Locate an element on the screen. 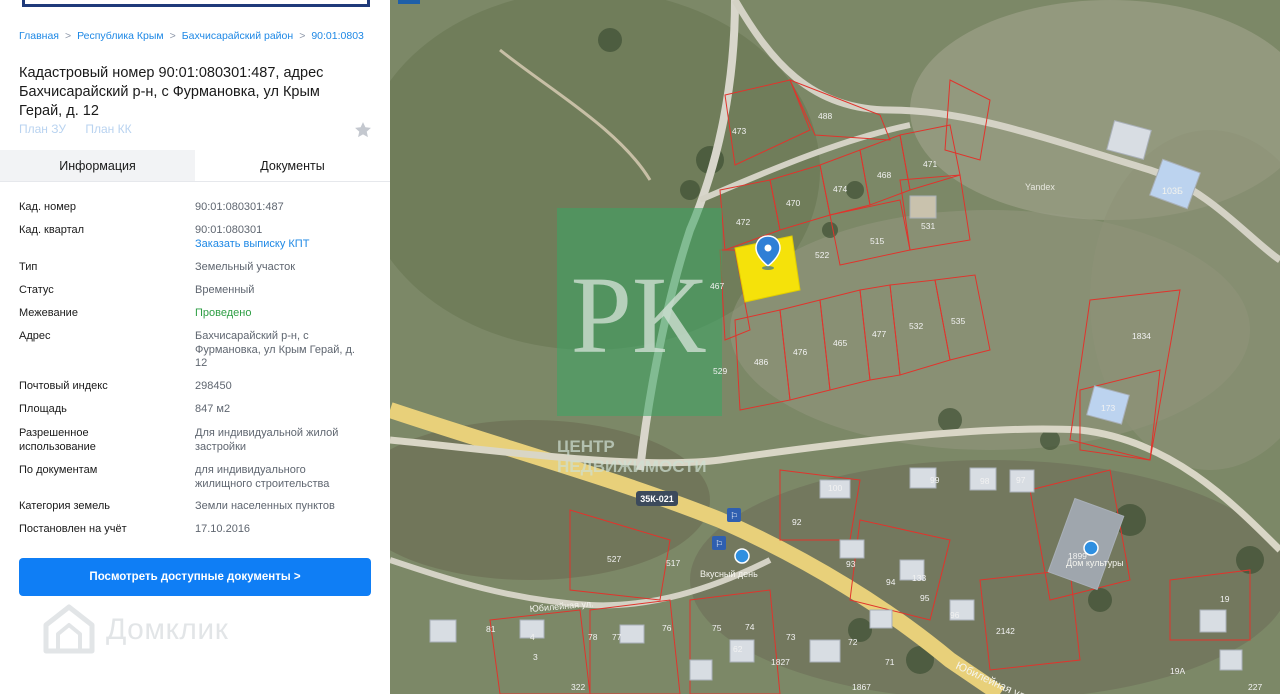 The height and width of the screenshot is (694, 1280). watermark-text: Домклик is located at coordinates (167, 629).